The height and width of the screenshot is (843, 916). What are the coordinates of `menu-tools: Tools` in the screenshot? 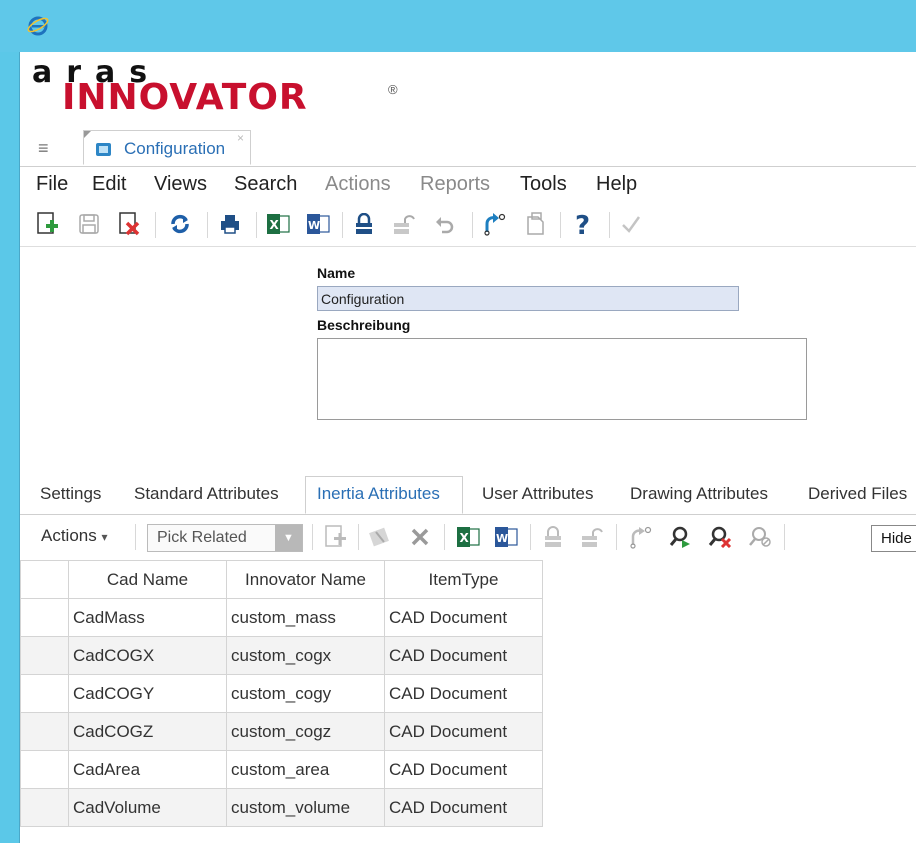 It's located at (543, 184).